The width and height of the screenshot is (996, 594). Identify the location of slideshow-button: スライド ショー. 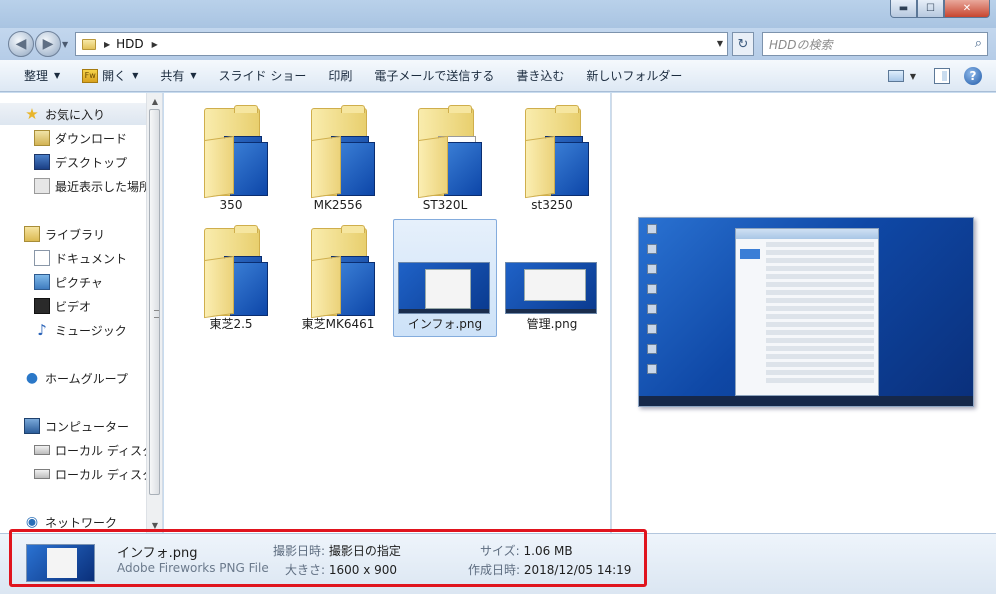
(263, 75).